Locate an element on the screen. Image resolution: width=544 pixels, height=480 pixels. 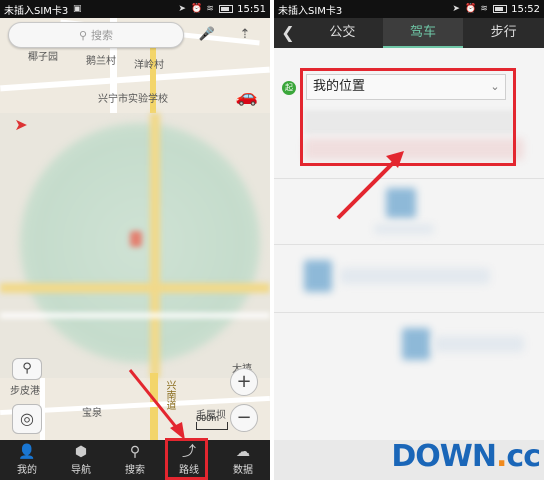
map-label: 步皮港 is located at coordinates (25, 391).